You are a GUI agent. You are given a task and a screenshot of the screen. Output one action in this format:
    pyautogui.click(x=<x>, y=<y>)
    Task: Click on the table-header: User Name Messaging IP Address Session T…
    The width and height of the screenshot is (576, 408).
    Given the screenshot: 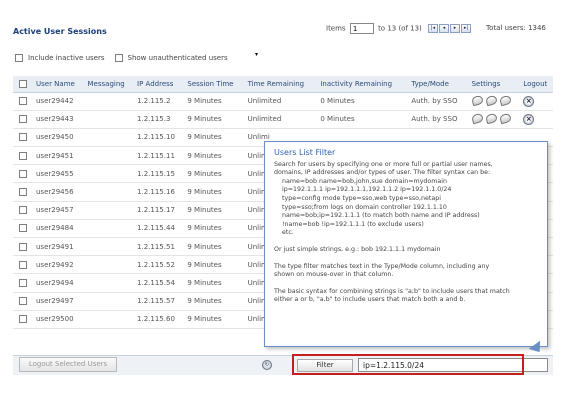 What is the action you would take?
    pyautogui.click(x=283, y=84)
    